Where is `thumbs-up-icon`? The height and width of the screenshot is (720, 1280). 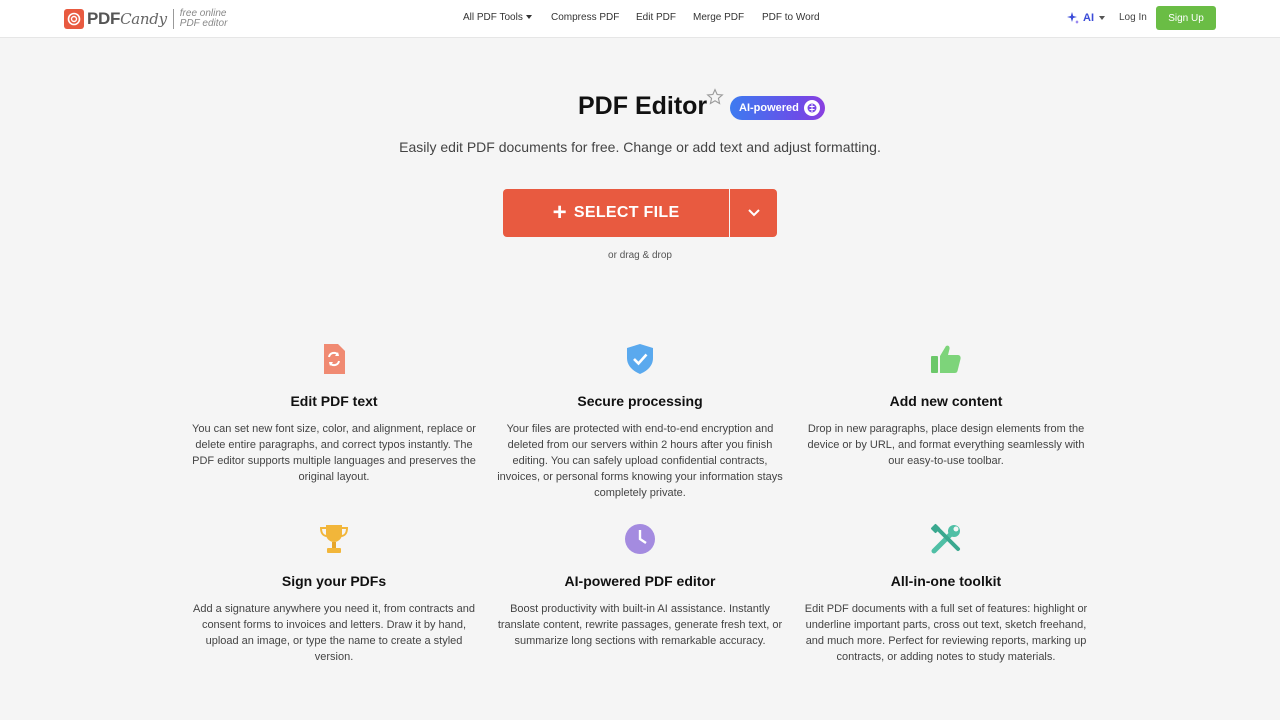
thumbs-up-icon is located at coordinates (946, 359).